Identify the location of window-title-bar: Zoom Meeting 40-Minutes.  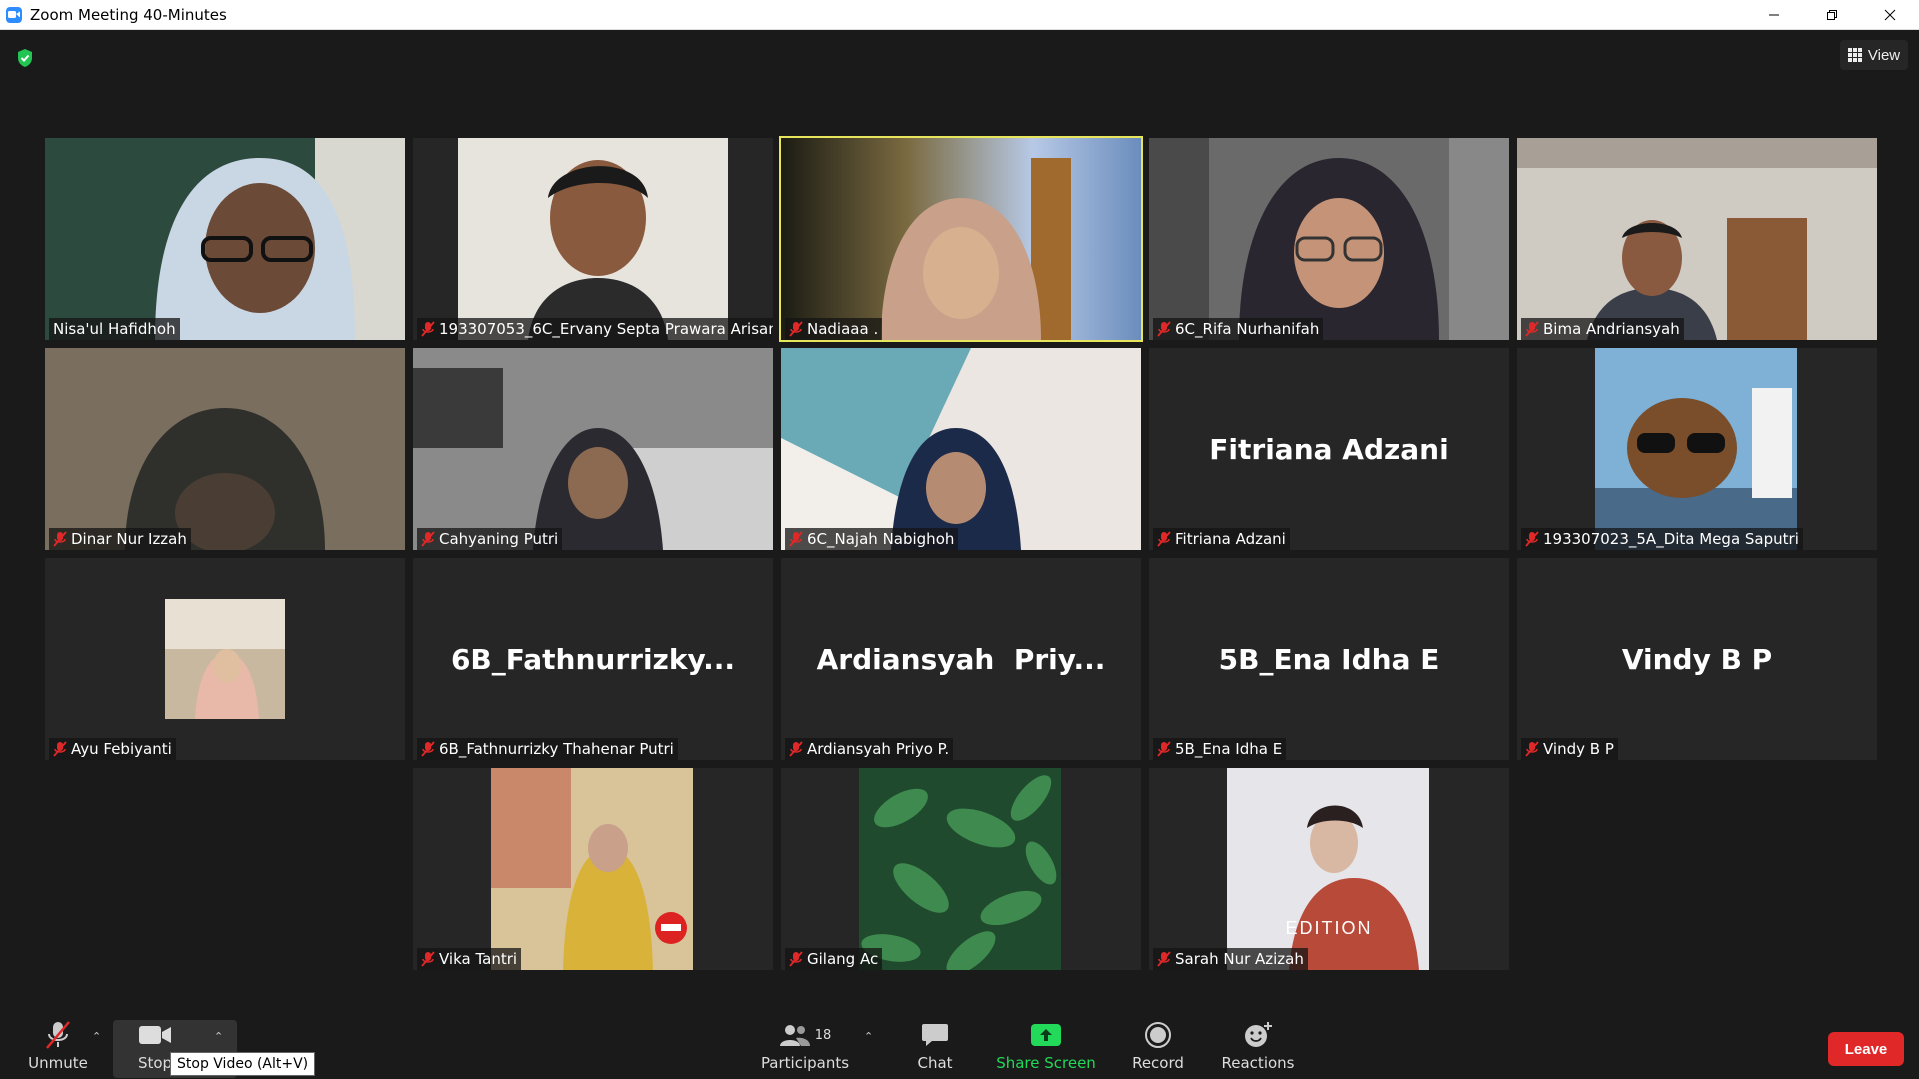
(959, 15).